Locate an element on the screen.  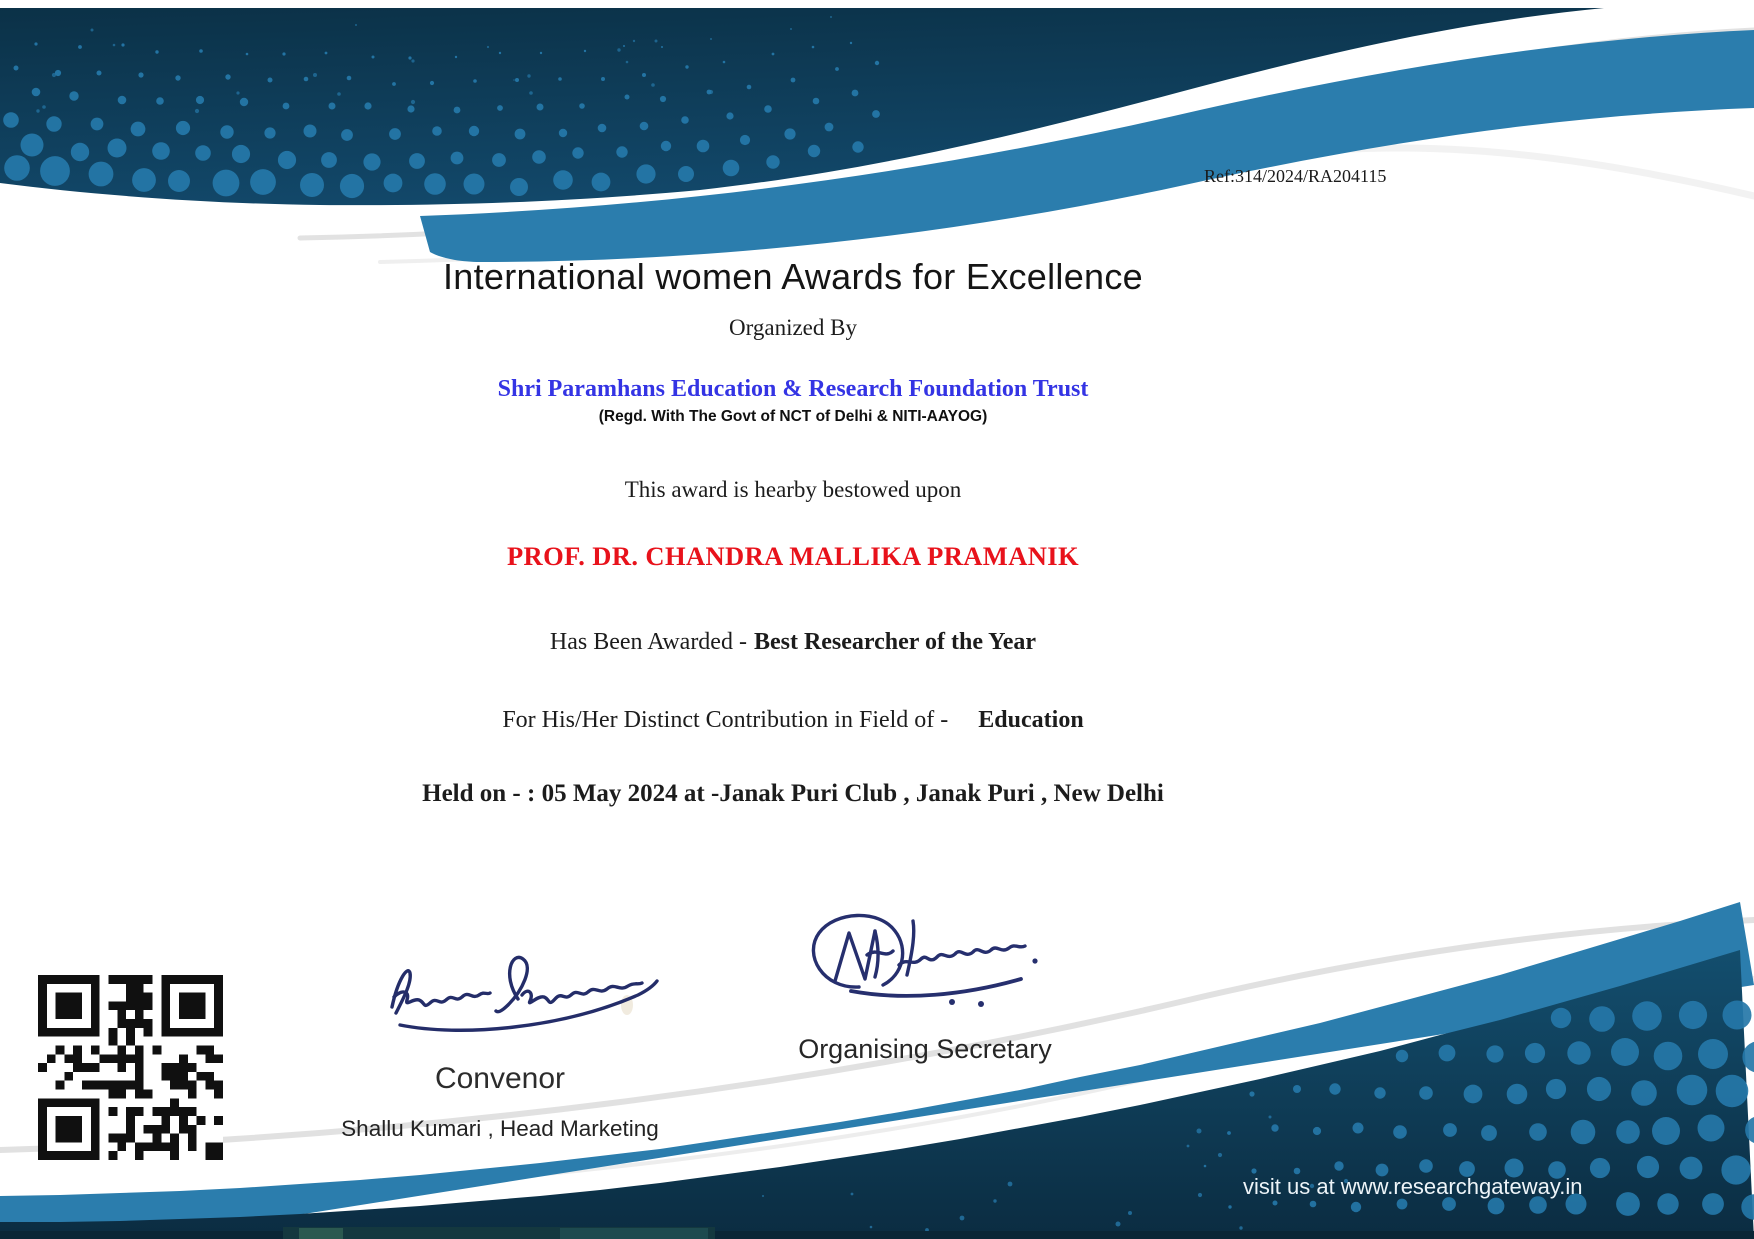
bestowed-line: This award is hearby bestowed upon is located at coordinates (793, 489).